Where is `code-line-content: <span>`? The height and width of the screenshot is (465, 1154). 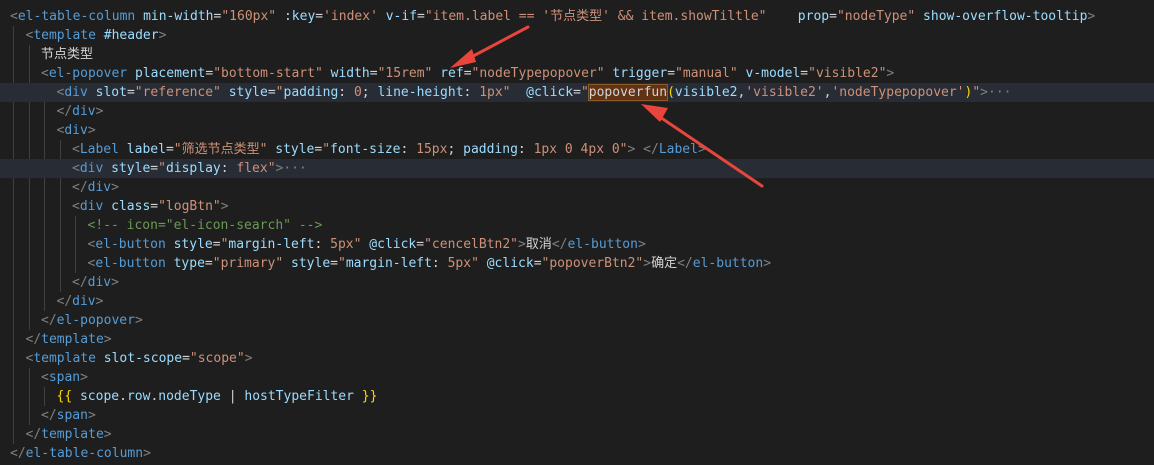 code-line-content: <span> is located at coordinates (64, 377).